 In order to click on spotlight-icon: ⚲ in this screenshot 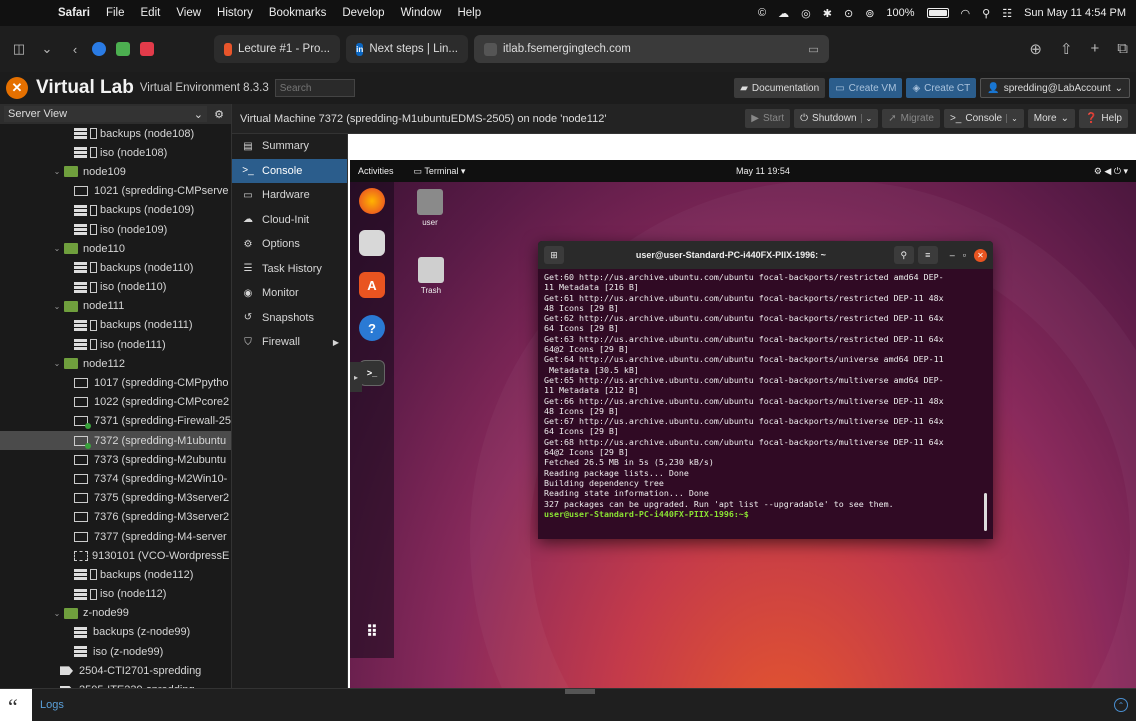, I will do `click(986, 13)`.